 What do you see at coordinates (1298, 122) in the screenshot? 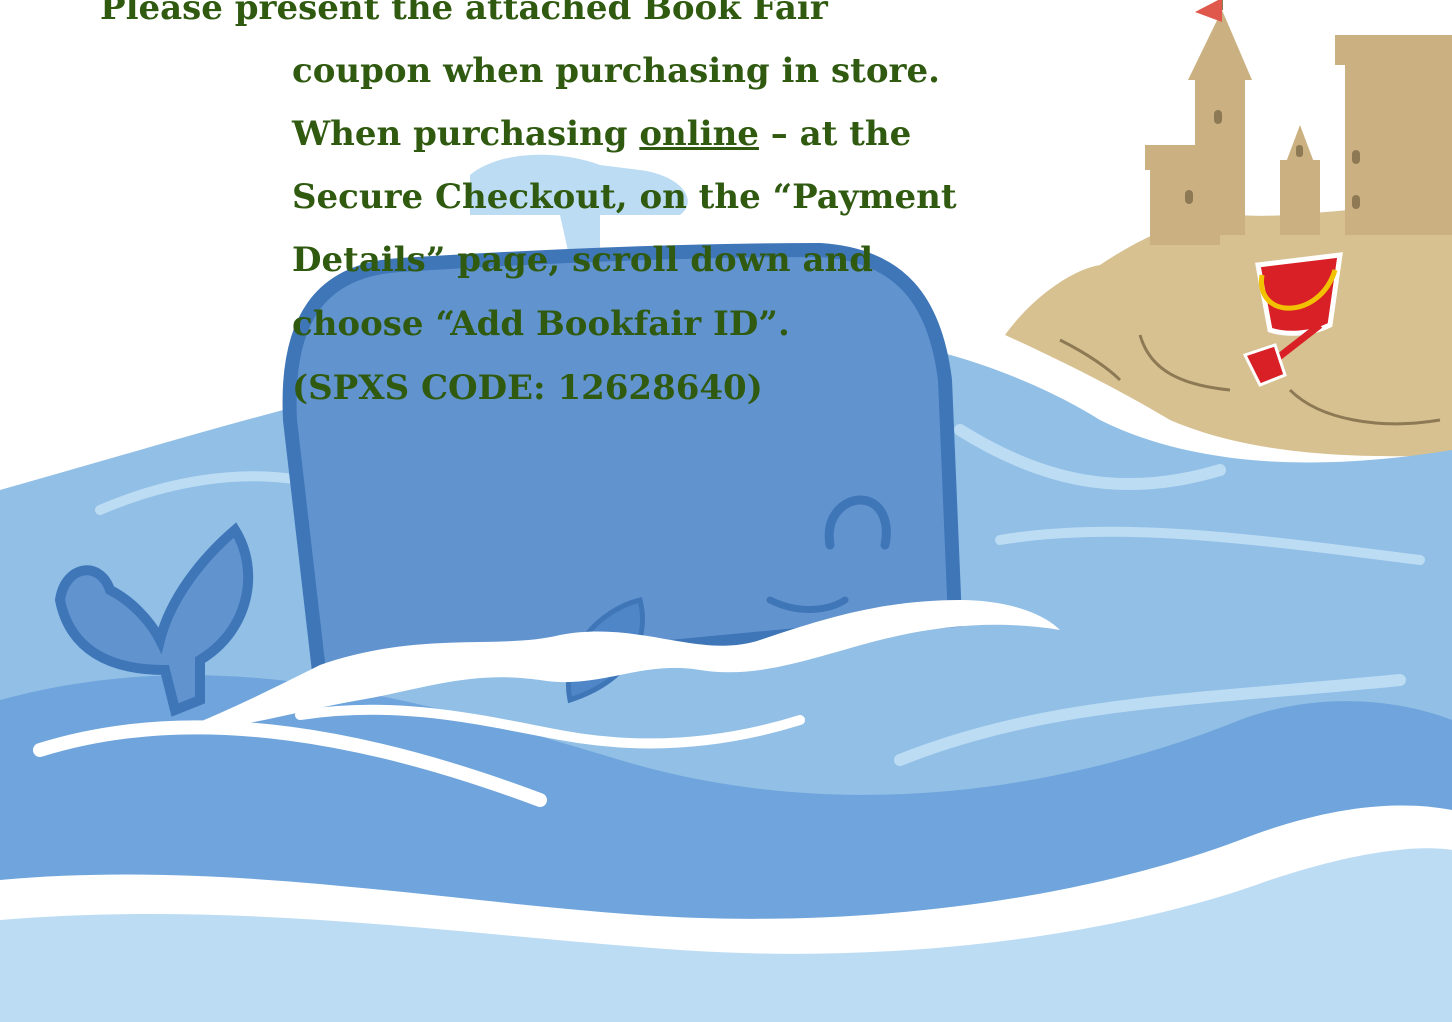
I see `sand-castle` at bounding box center [1298, 122].